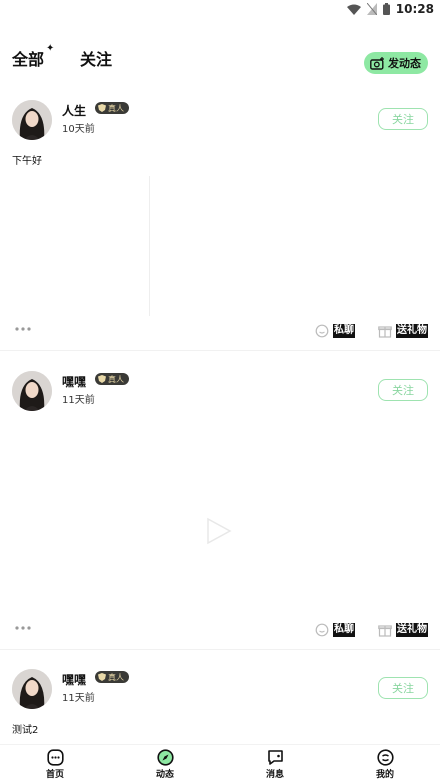 This screenshot has height=783, width=440. I want to click on nav-feed-label: 动态, so click(164, 775).